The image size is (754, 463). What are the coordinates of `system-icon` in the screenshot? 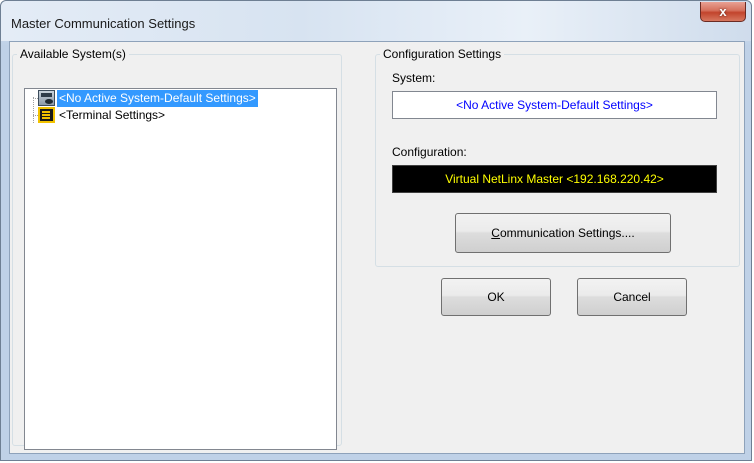 It's located at (46, 98).